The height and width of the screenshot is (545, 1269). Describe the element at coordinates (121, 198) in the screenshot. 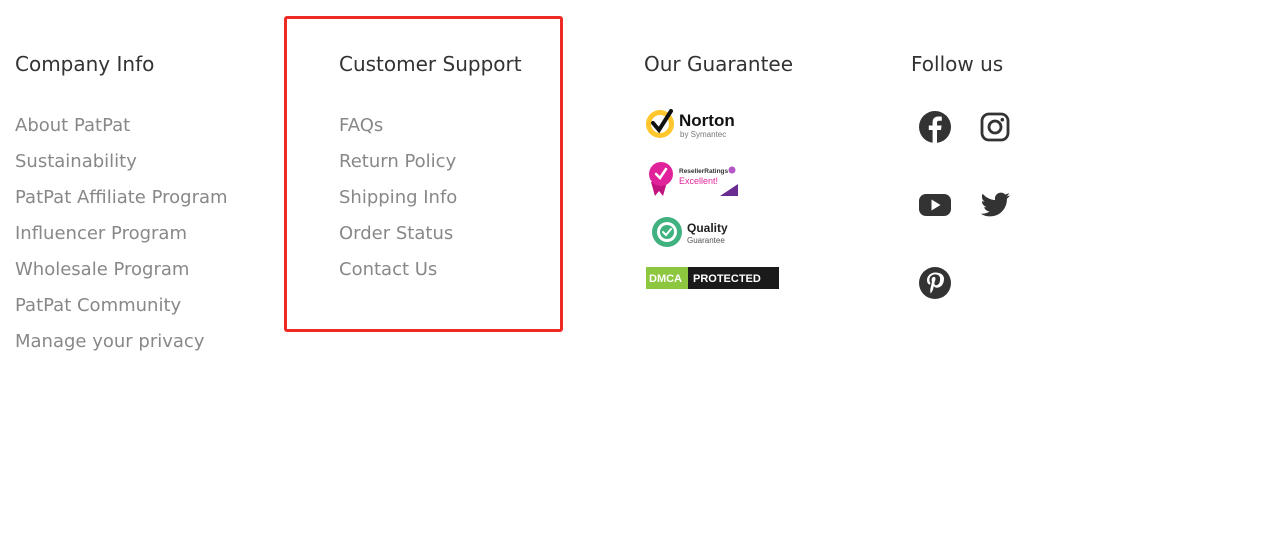

I see `link-affiliate-program: PatPat Affiliate Program` at that location.